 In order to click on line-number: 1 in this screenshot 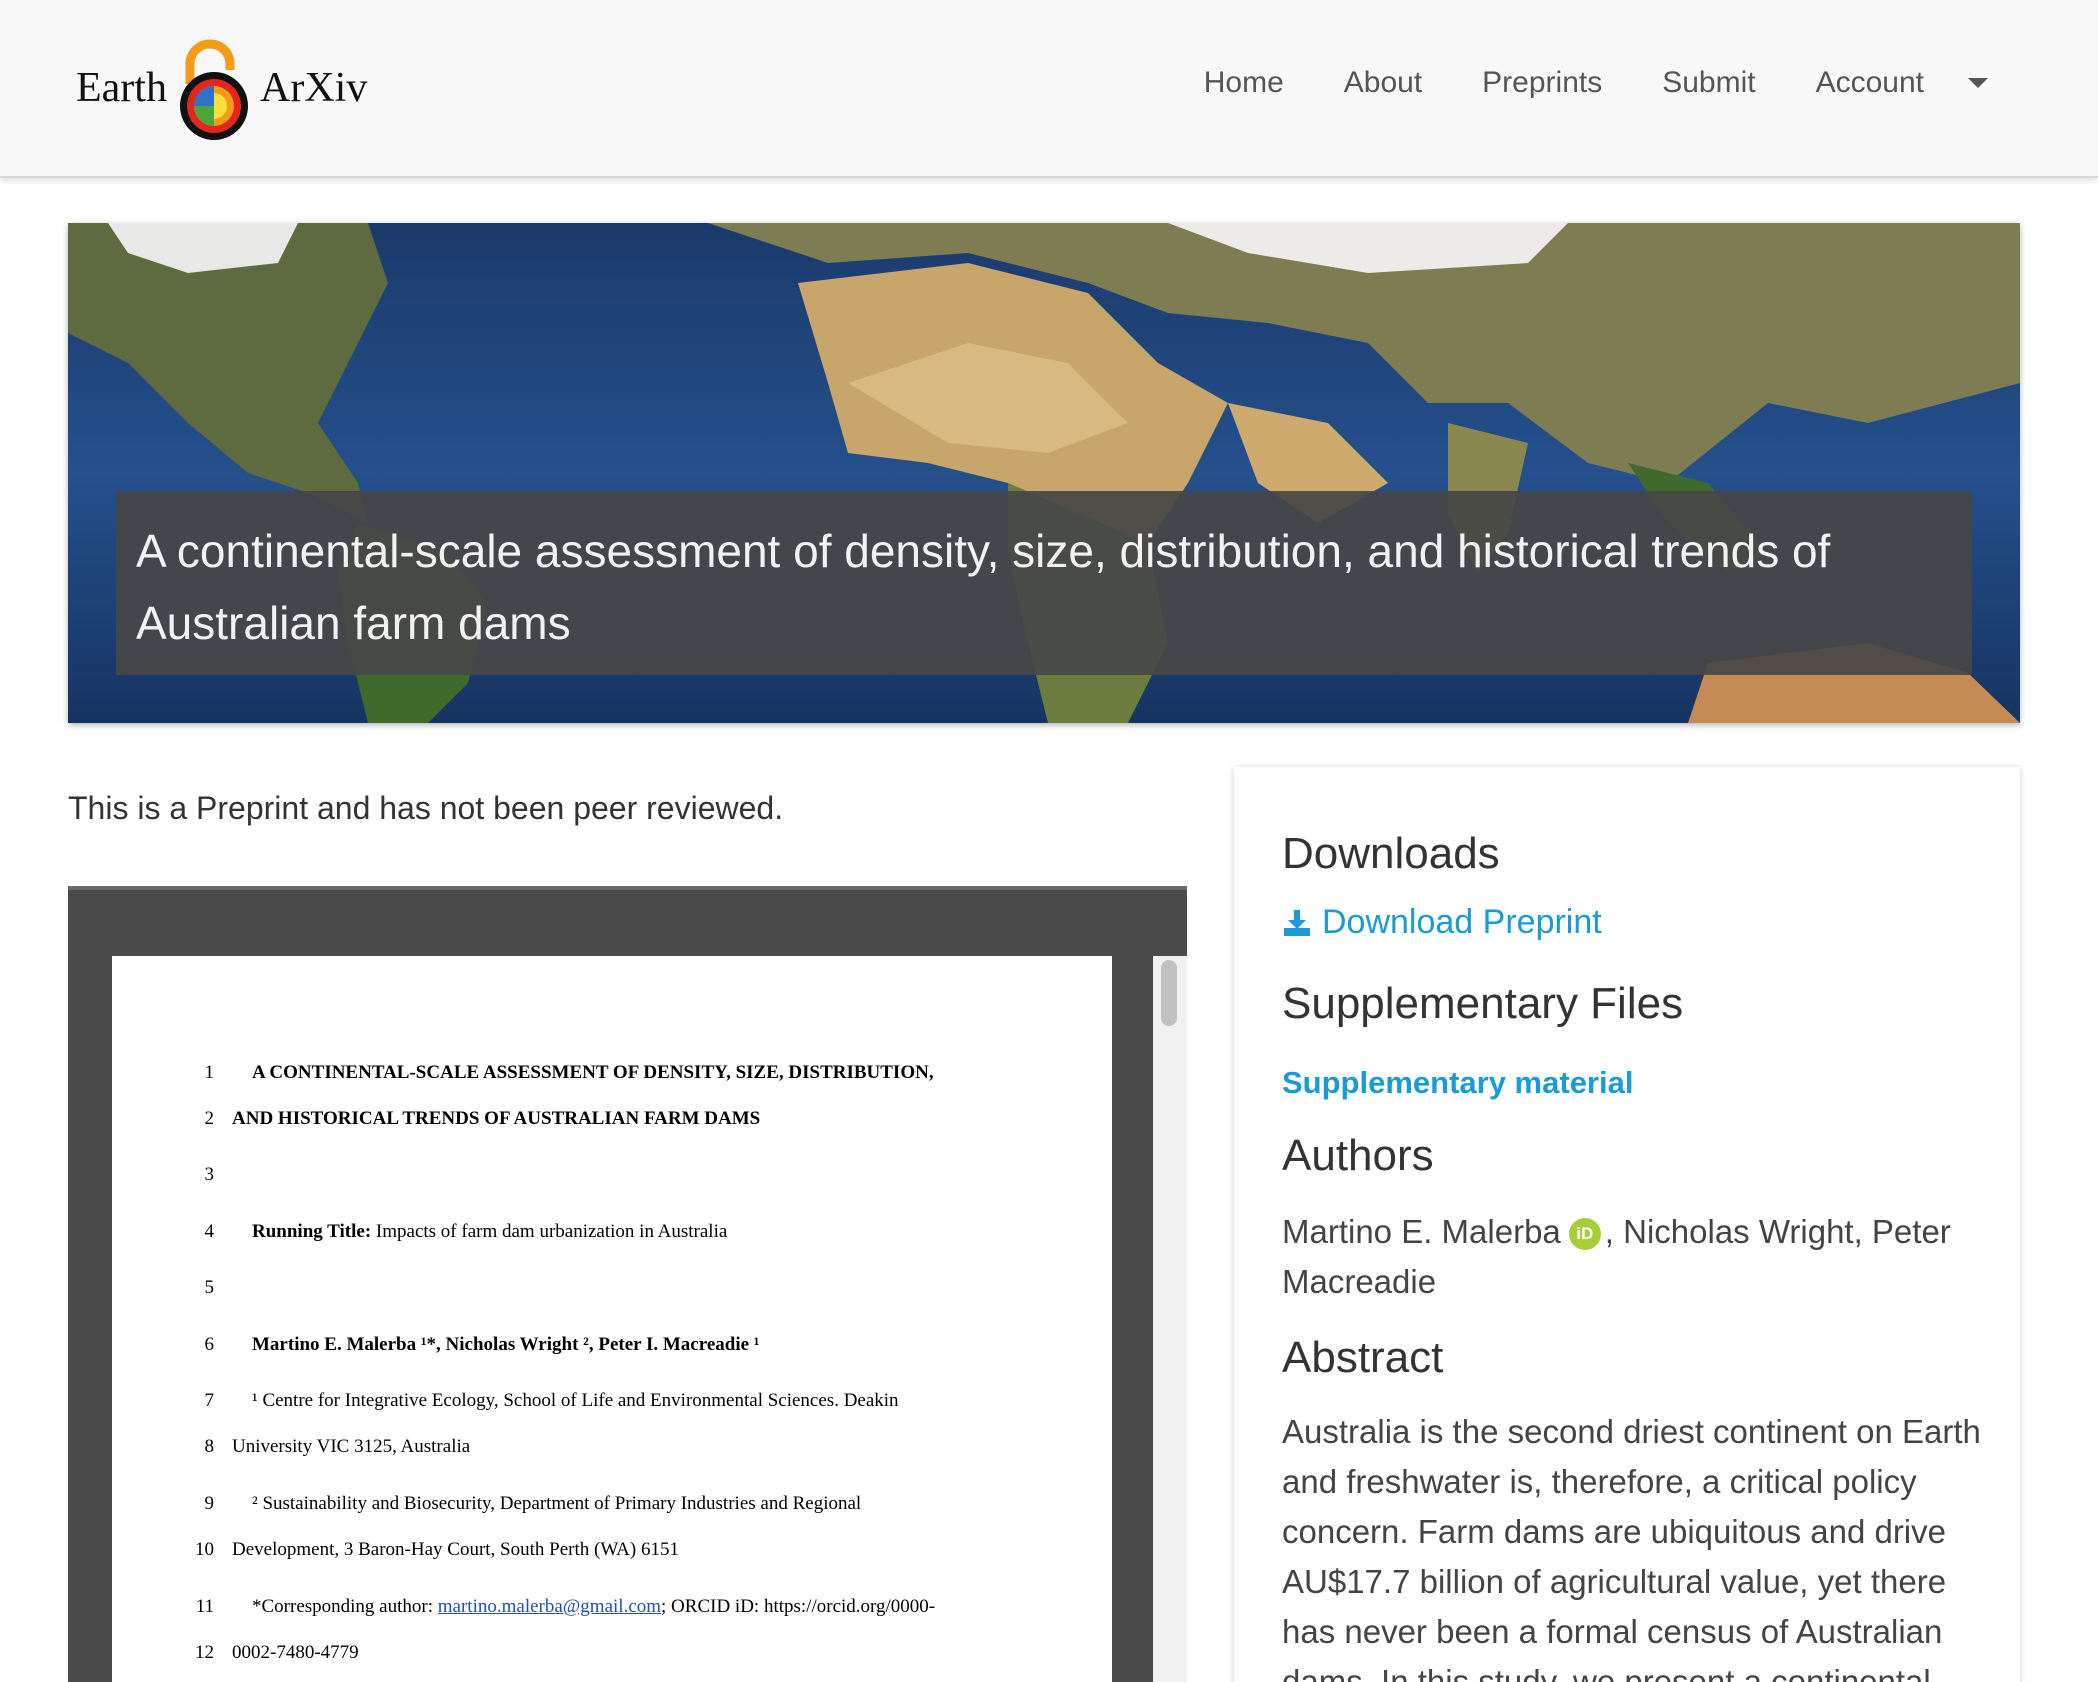, I will do `click(209, 1072)`.